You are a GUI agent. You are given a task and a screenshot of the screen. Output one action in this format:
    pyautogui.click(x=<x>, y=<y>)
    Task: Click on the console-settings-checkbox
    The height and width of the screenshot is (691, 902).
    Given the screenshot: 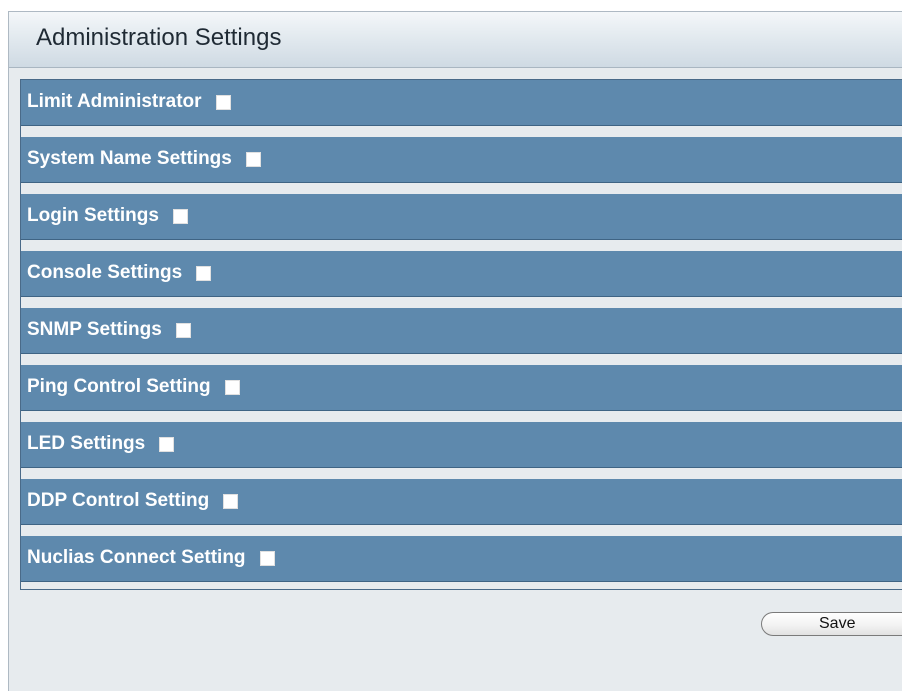 What is the action you would take?
    pyautogui.click(x=204, y=273)
    